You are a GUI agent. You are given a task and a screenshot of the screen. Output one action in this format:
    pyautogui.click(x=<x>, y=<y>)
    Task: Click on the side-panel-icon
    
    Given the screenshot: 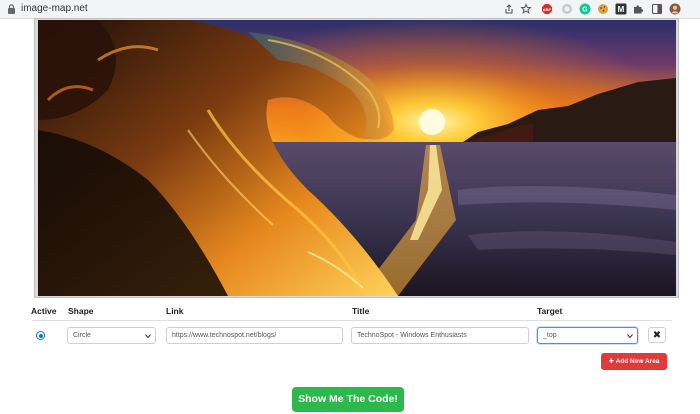 What is the action you would take?
    pyautogui.click(x=657, y=9)
    